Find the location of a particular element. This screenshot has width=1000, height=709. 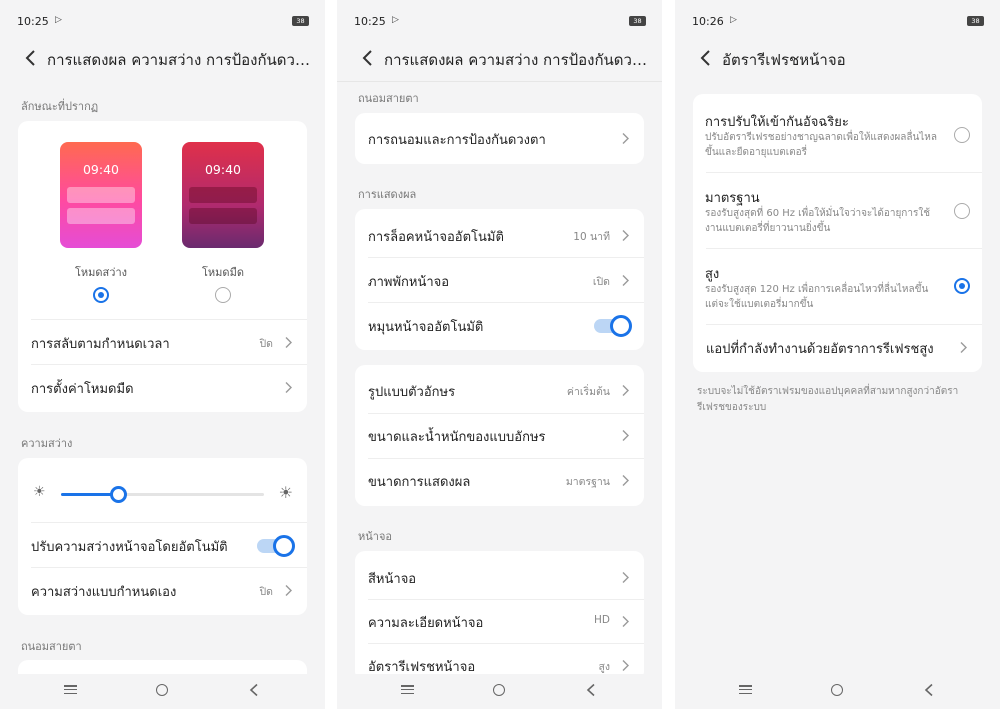

row-label: สีหน้าจอ is located at coordinates (392, 579).